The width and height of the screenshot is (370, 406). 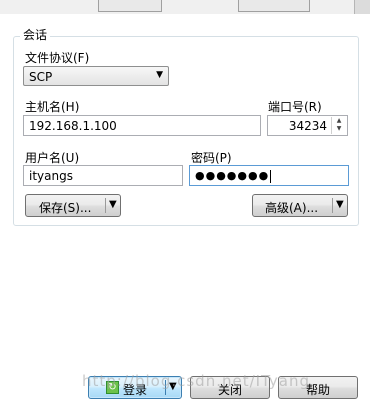 What do you see at coordinates (142, 125) in the screenshot?
I see `host-input: 192.168.1.100` at bounding box center [142, 125].